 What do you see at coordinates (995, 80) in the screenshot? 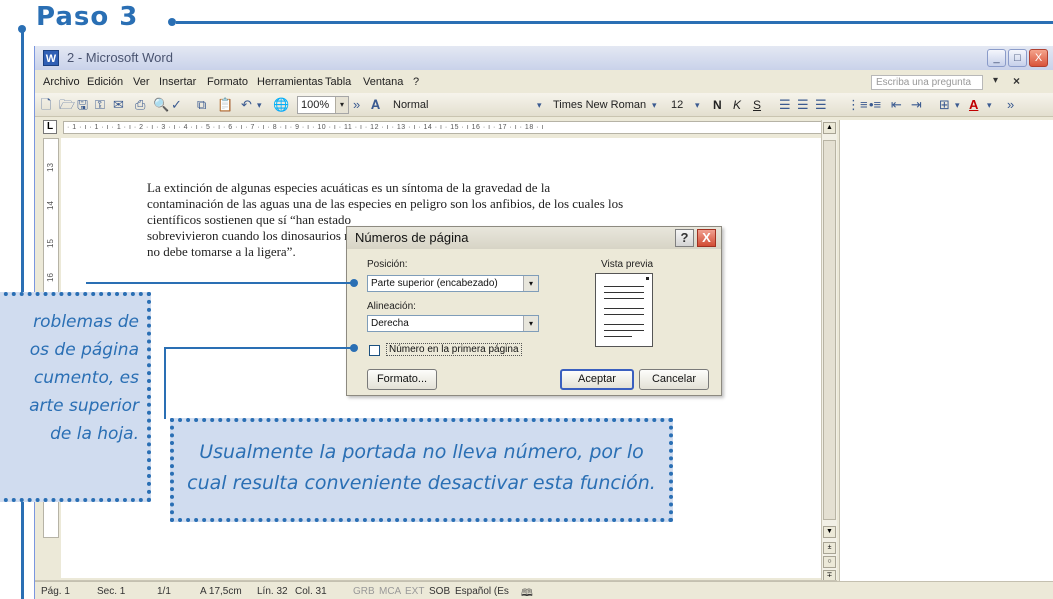
I see `help-dropdown-icon: ▾` at bounding box center [995, 80].